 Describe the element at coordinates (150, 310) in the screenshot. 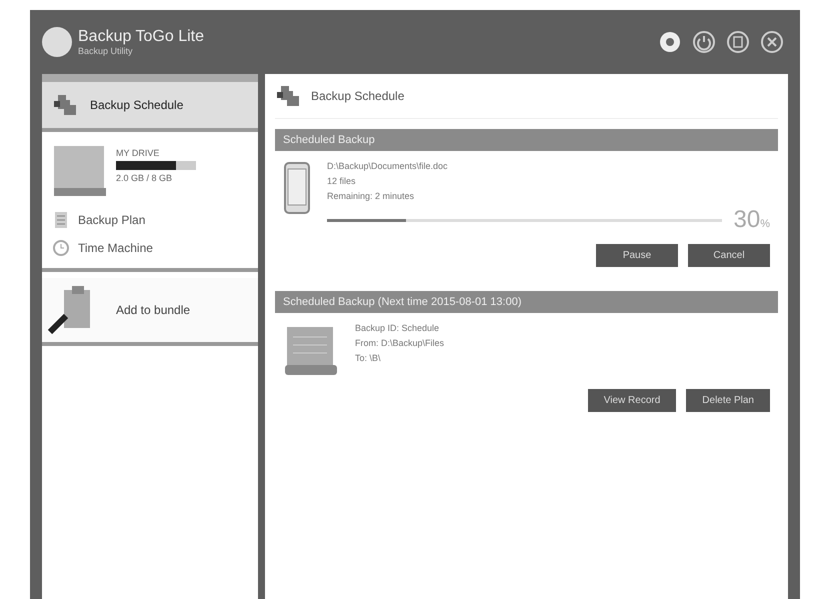

I see `sidebar-item: Add to bundle` at that location.